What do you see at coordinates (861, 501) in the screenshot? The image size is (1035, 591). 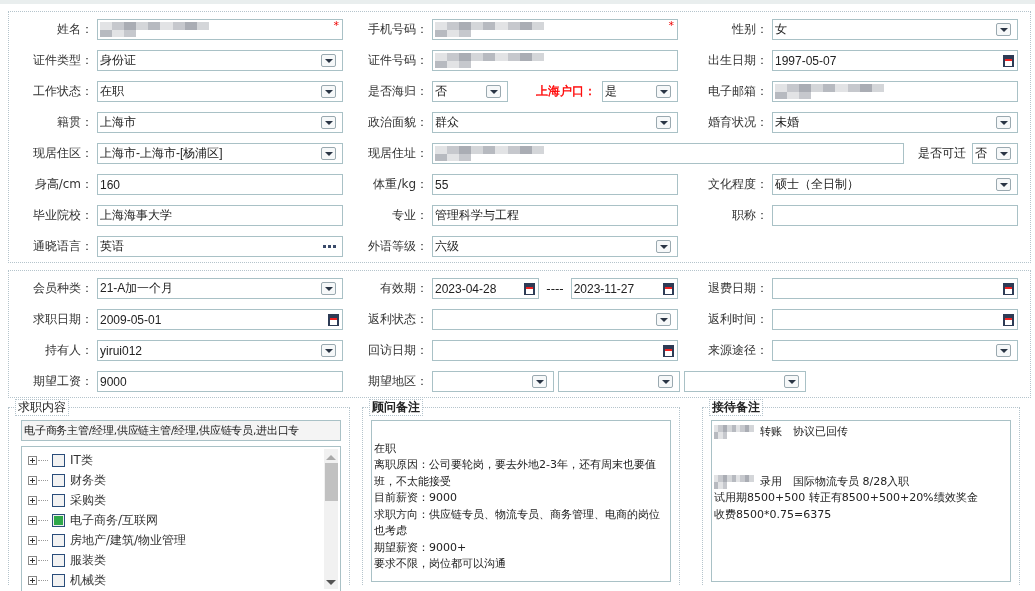 I see `notes-field: 转账 协议已回传 录用 国际物流专员 8/28入职 试用期8500+500 转正有8500+500+20%绩效奖金 收费8500*0.75=6375` at bounding box center [861, 501].